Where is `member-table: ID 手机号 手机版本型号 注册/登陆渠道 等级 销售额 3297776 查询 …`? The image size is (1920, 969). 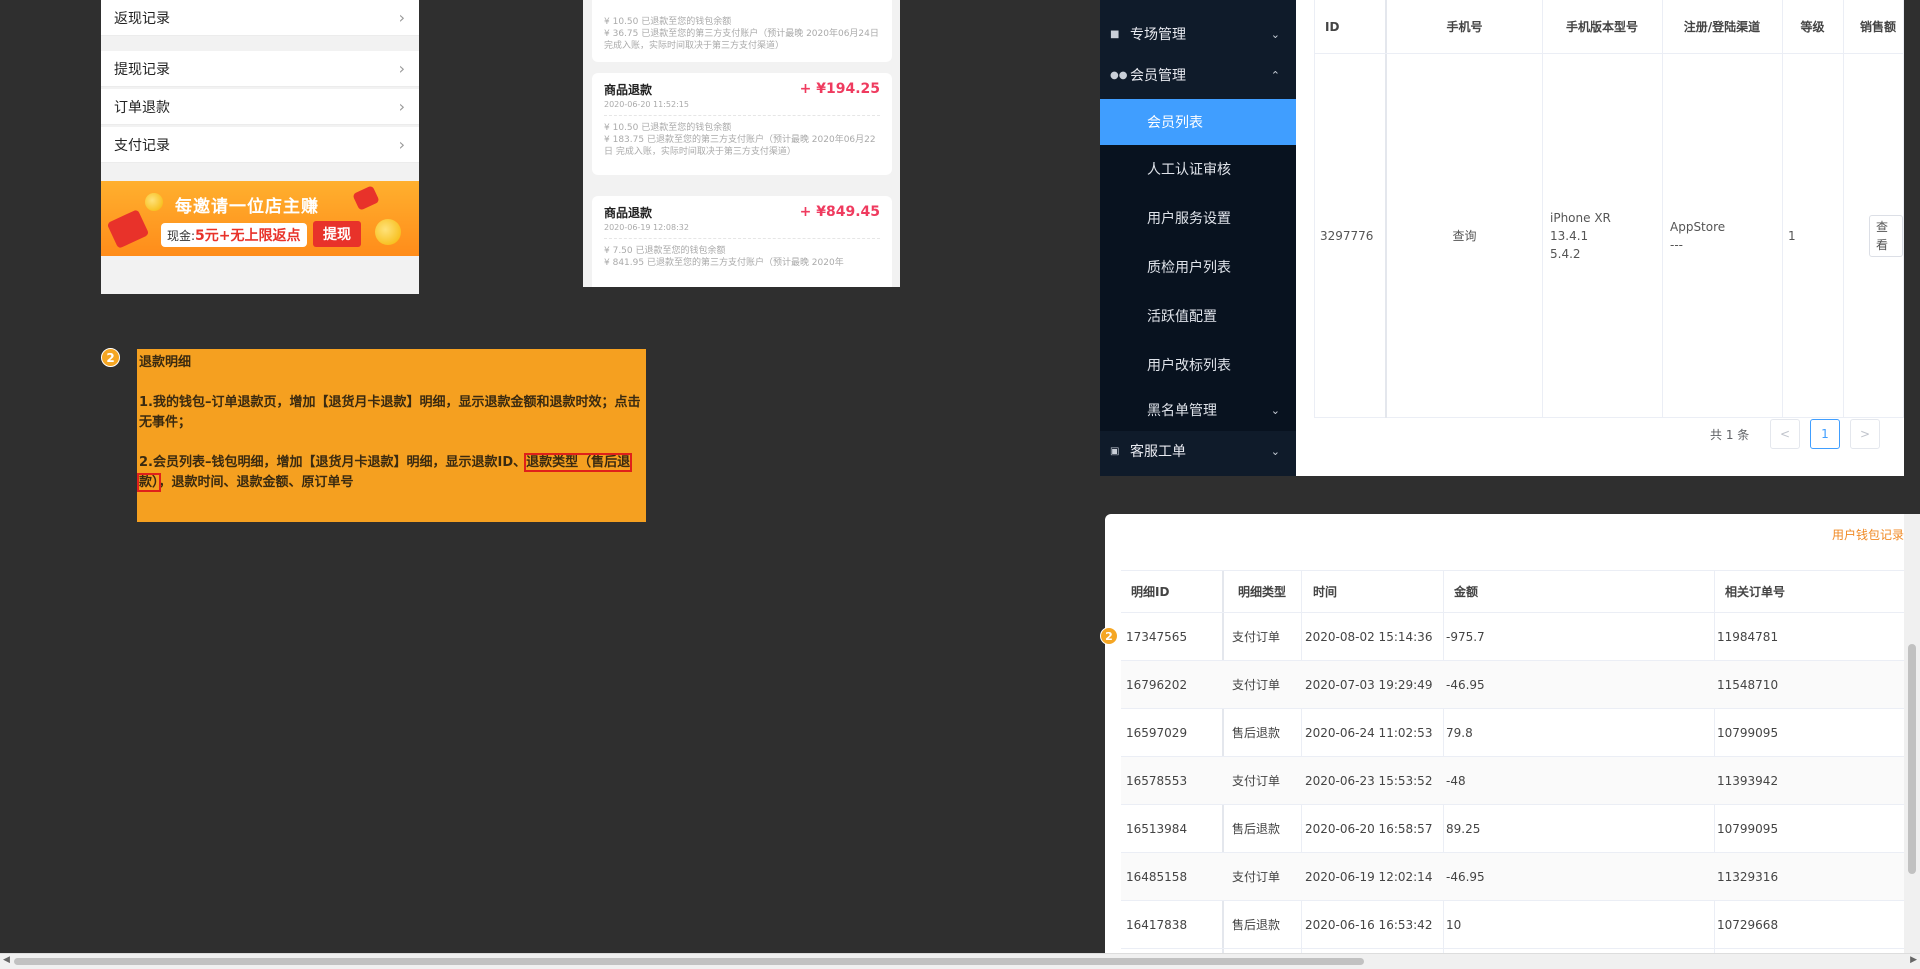 member-table: ID 手机号 手机版本型号 注册/登陆渠道 等级 销售额 3297776 查询 … is located at coordinates (1609, 209).